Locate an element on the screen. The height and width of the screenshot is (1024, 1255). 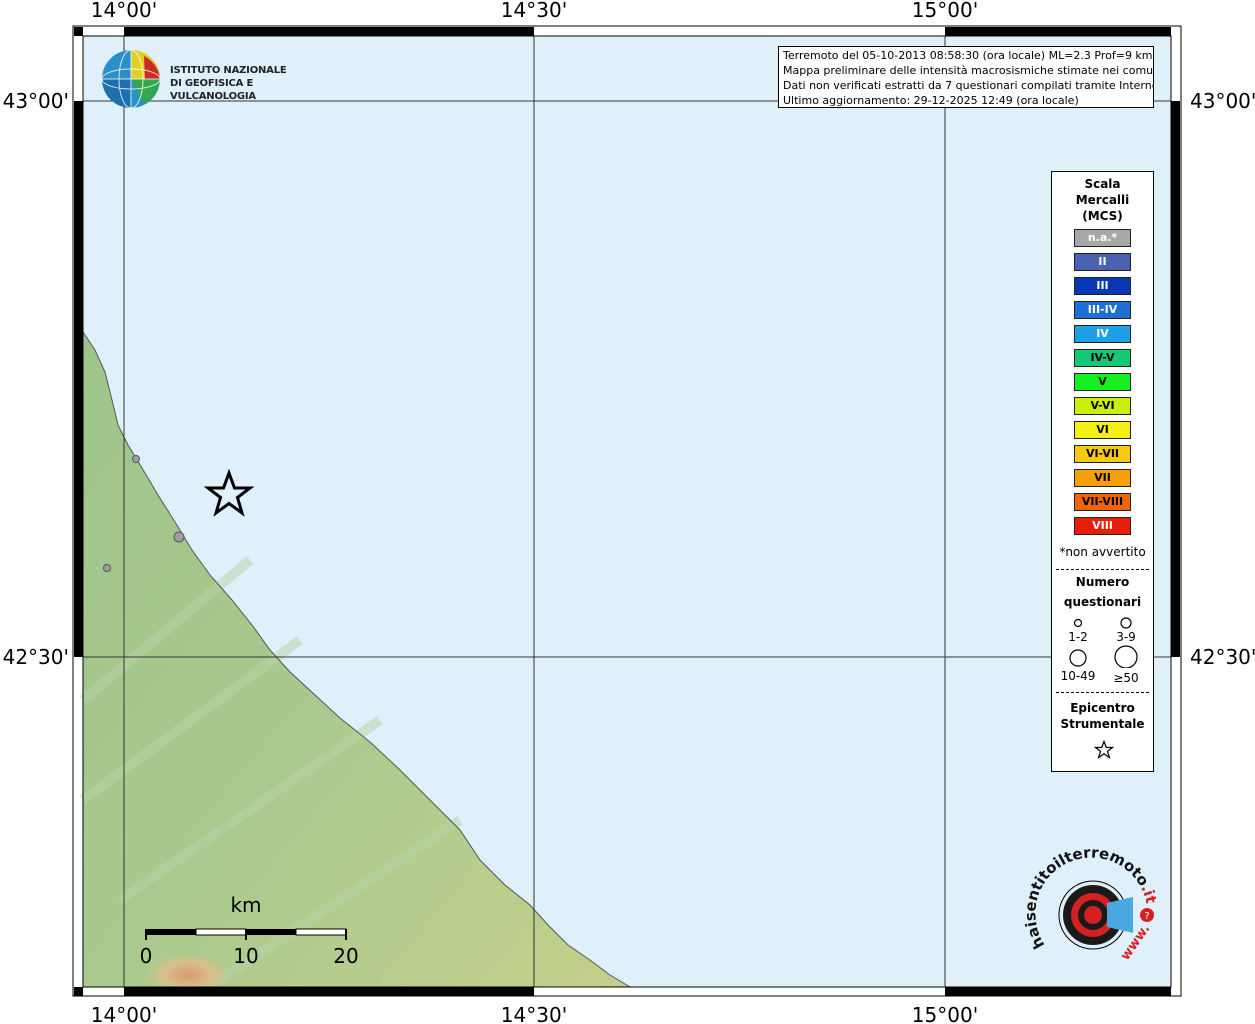
count-circle-medium is located at coordinates (1126, 623).